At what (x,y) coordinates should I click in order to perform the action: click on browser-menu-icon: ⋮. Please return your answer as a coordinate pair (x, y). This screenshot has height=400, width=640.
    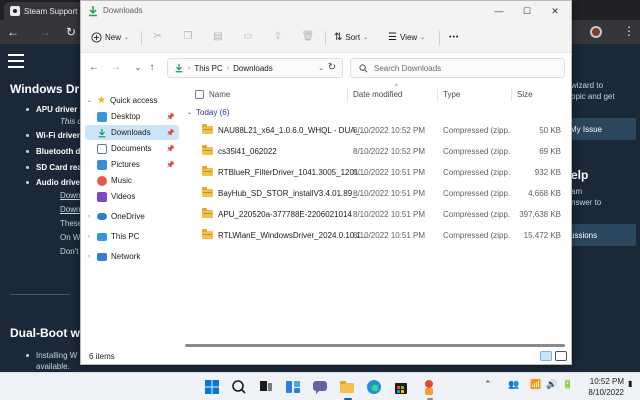
    Looking at the image, I should click on (629, 31).